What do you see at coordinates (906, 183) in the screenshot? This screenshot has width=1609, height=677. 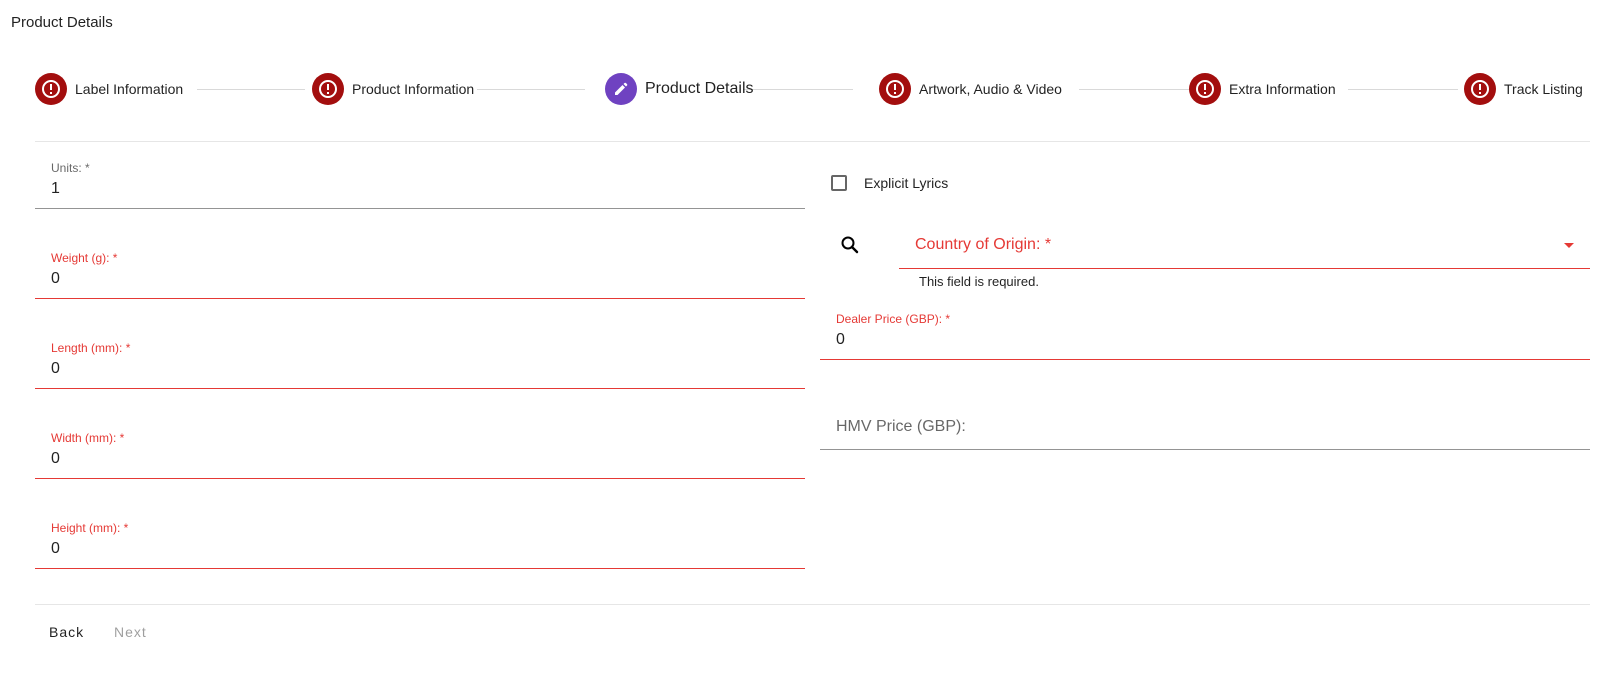 I see `checkbox-label: Explicit Lyrics` at bounding box center [906, 183].